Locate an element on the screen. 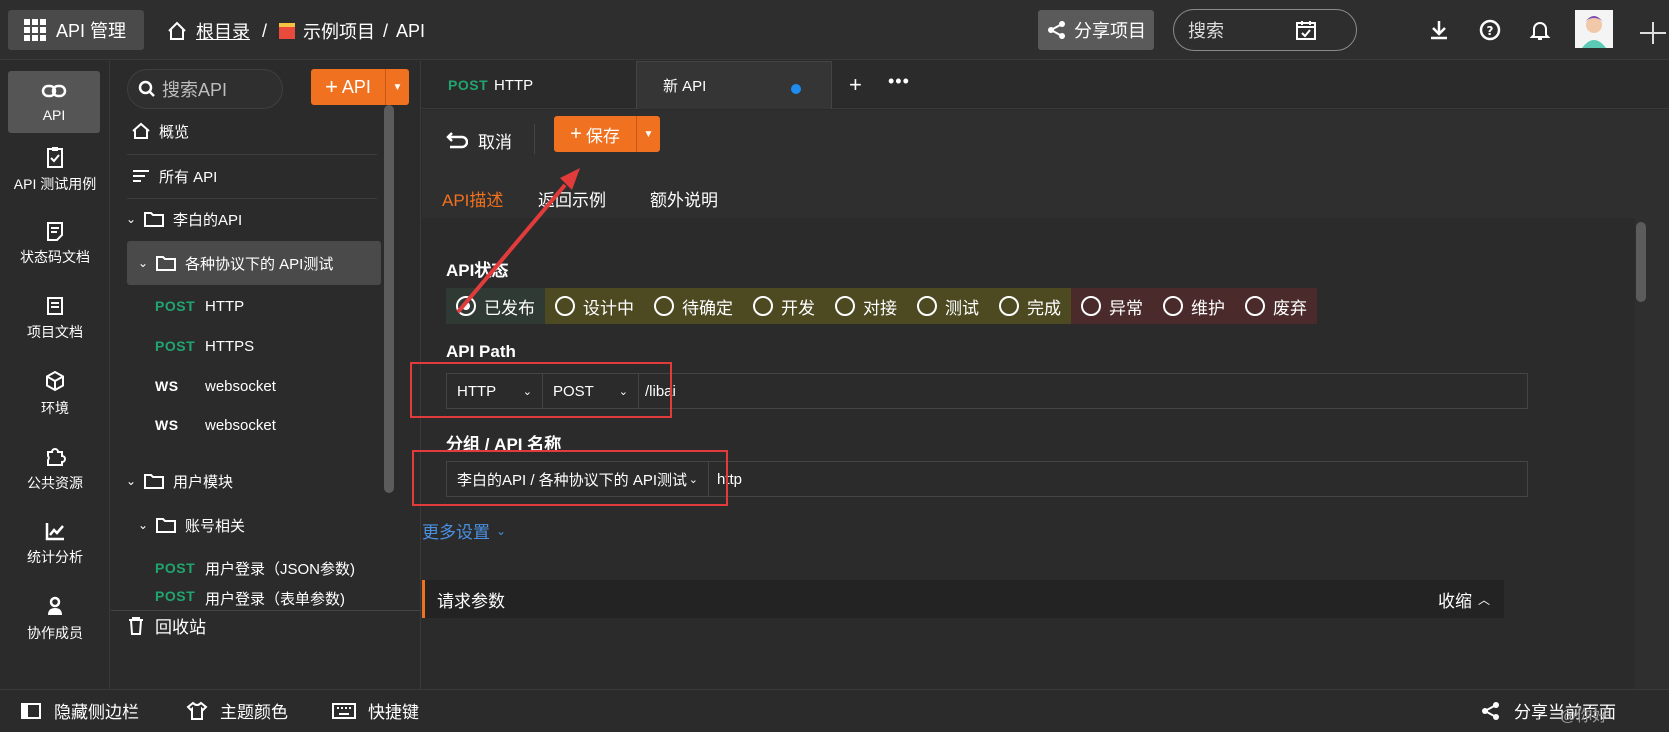 This screenshot has width=1669, height=732. collapse-toggle: 收缩 ︿ is located at coordinates (1464, 599).